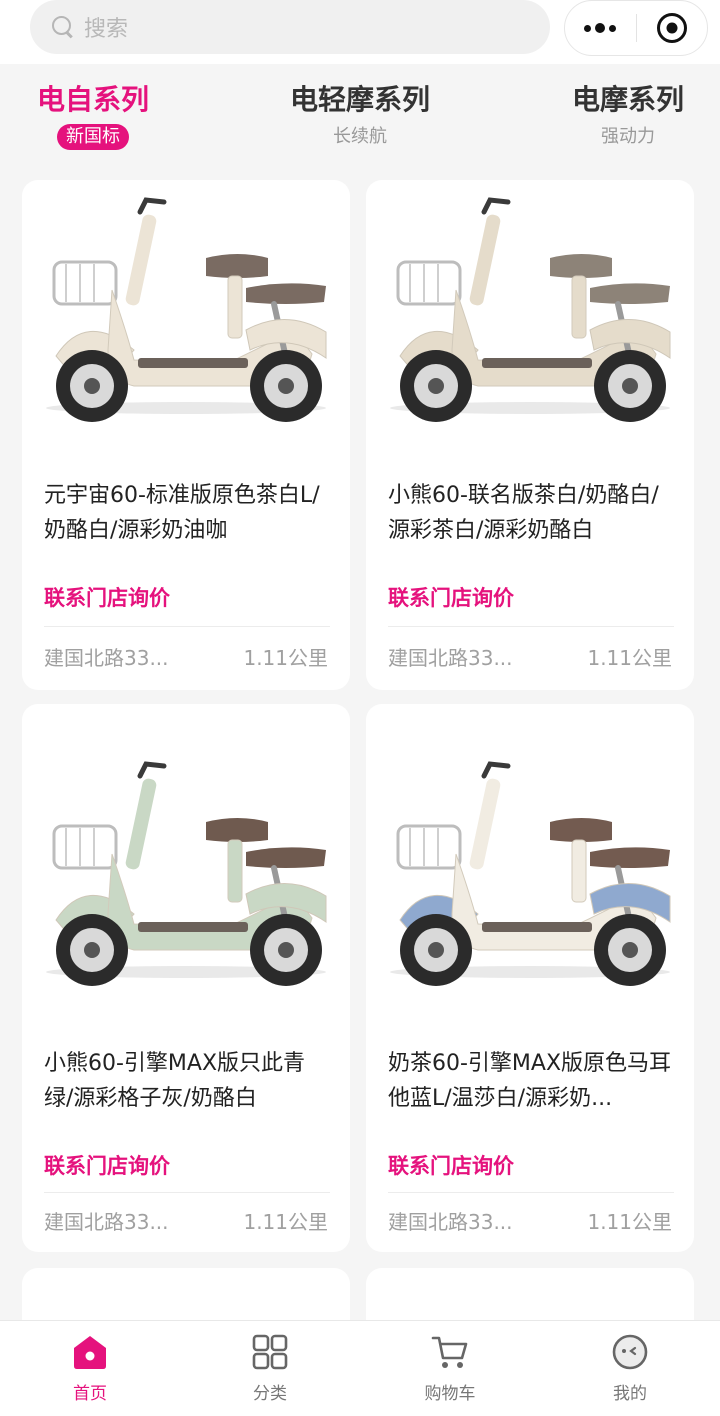 Image resolution: width=720 pixels, height=1416 pixels. I want to click on nav-home: 首页, so click(90, 1368).